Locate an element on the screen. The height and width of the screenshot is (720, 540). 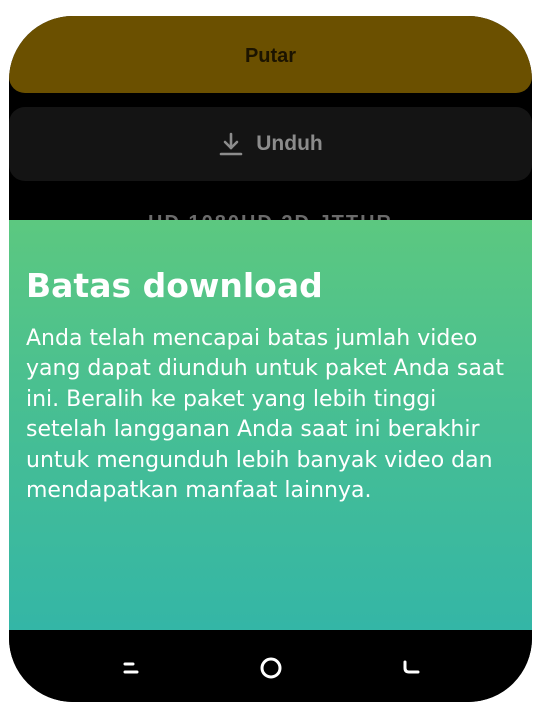
recents-button is located at coordinates (131, 668).